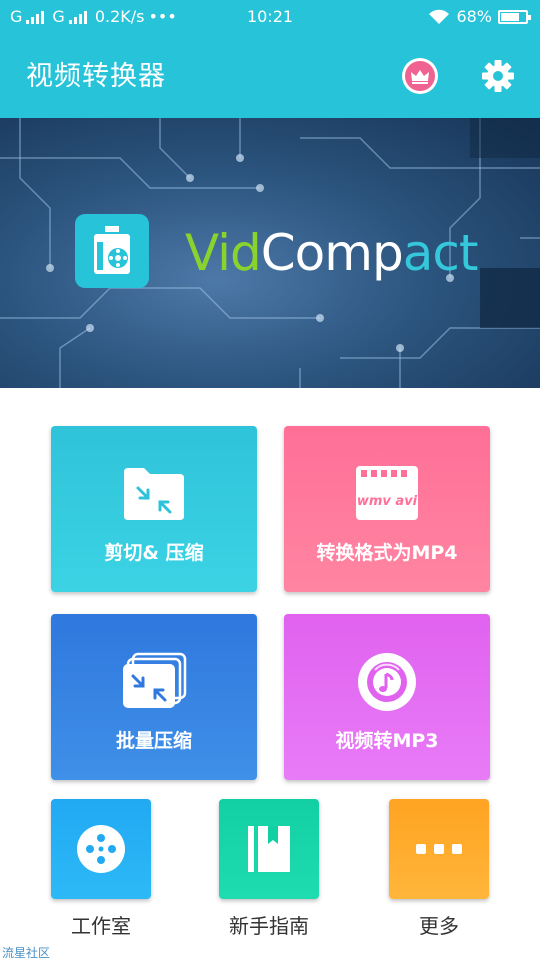  I want to click on brand-part-2: Comp, so click(332, 253).